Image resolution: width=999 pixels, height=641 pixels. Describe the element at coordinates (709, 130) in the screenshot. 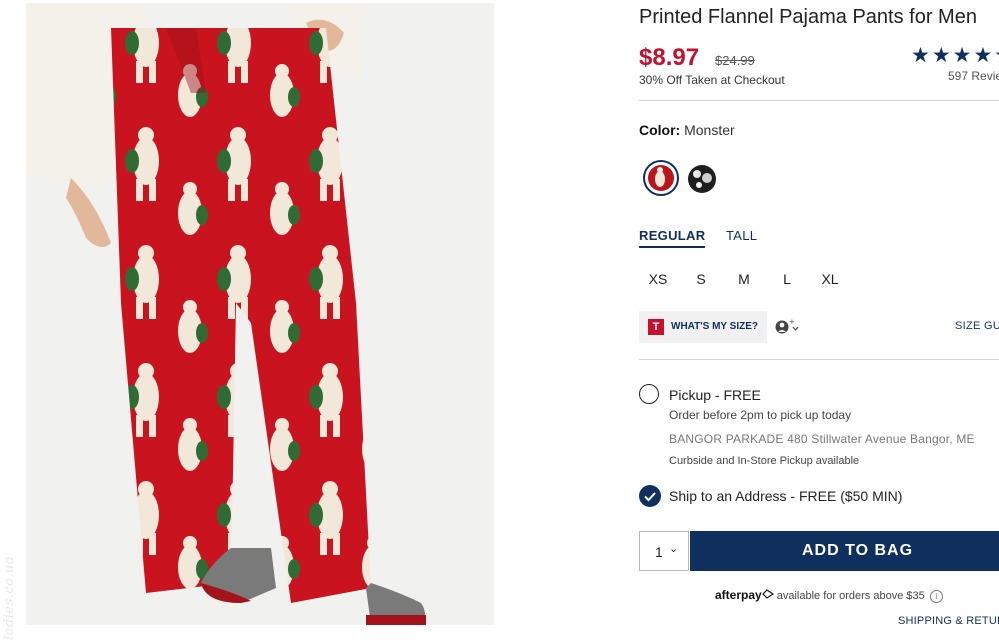

I see `color-value: Monster` at that location.